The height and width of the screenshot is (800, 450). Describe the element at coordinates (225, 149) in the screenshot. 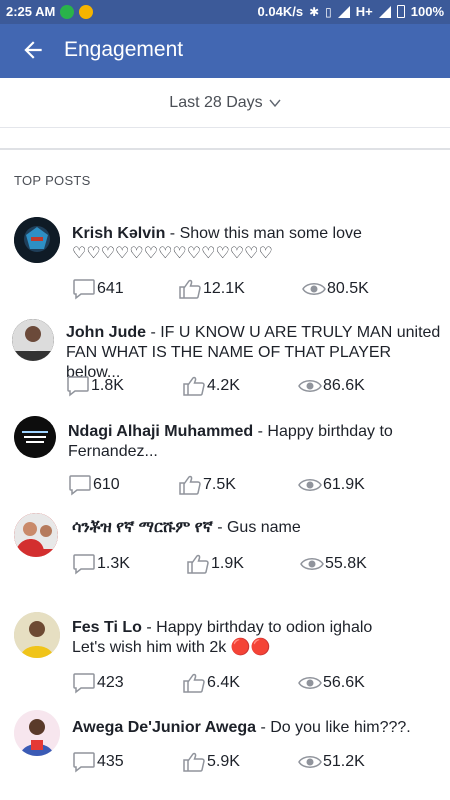

I see `section-divider` at that location.